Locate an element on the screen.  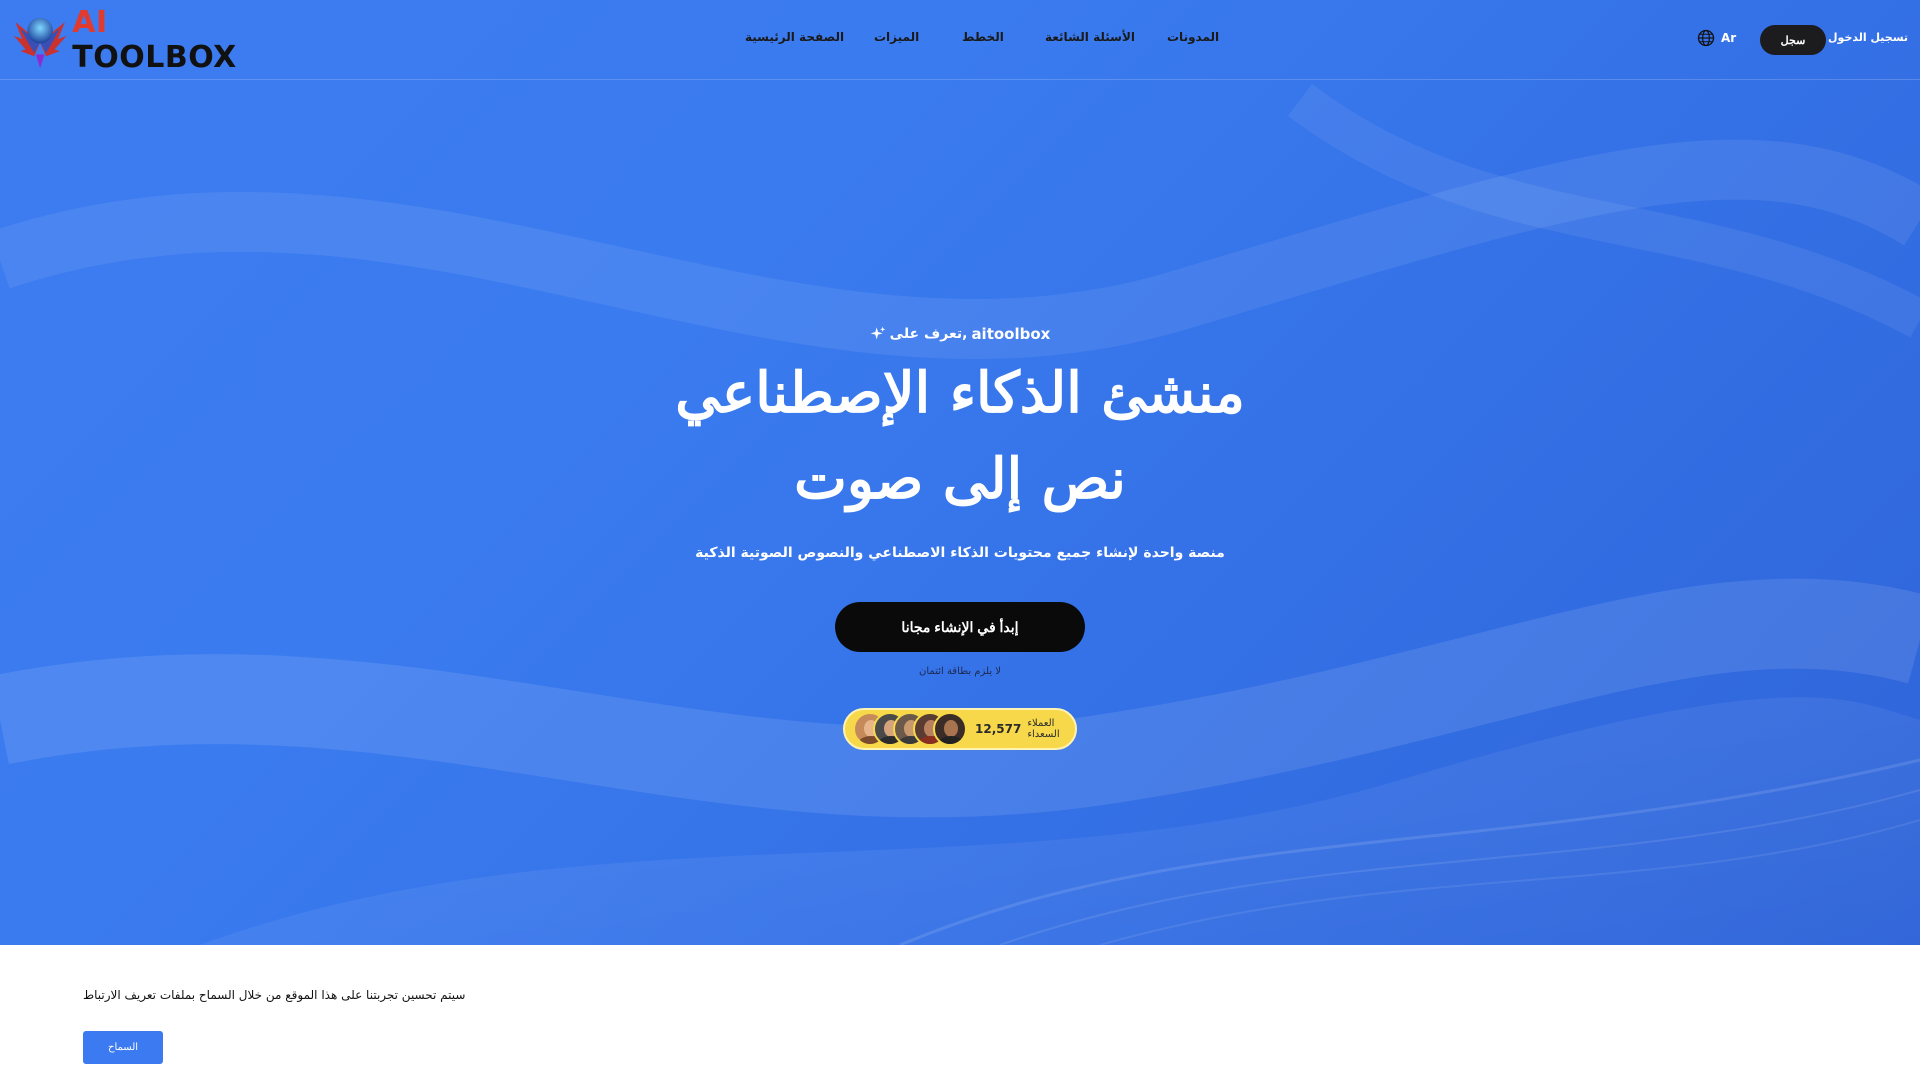
hero-title-line-2: نص إلى صوت is located at coordinates (960, 479).